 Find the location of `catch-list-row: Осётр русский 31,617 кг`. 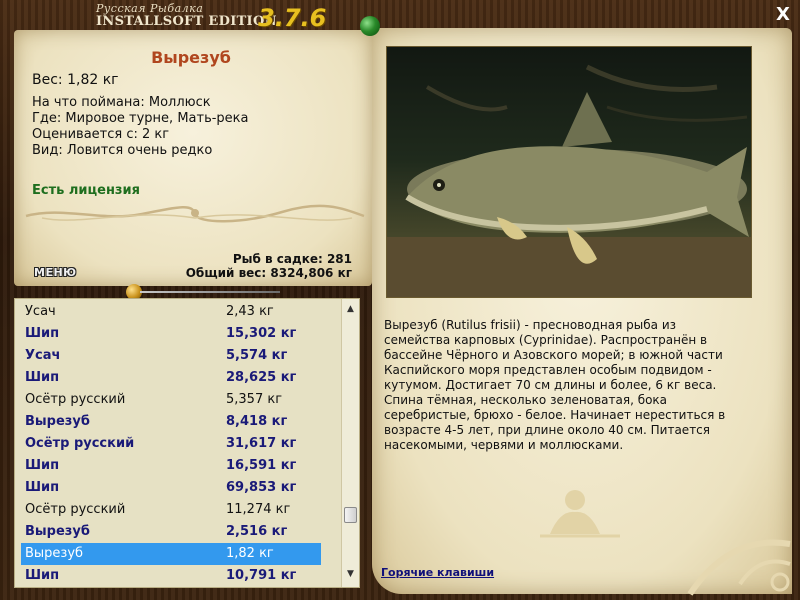

catch-list-row: Осётр русский 31,617 кг is located at coordinates (178, 444).